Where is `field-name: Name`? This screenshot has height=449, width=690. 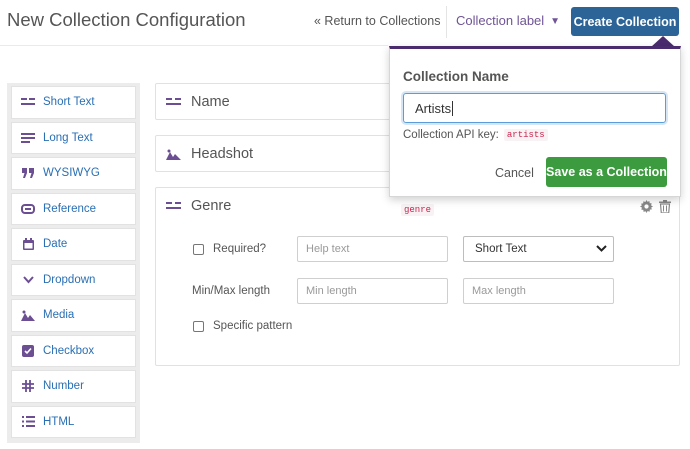 field-name: Name is located at coordinates (210, 102).